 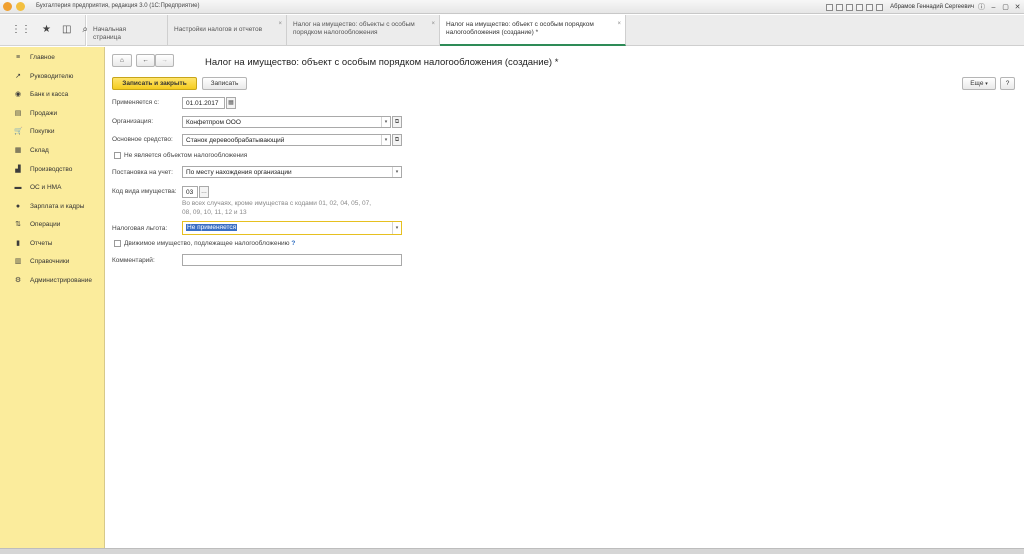 I want to click on comment-field, so click(x=292, y=260).